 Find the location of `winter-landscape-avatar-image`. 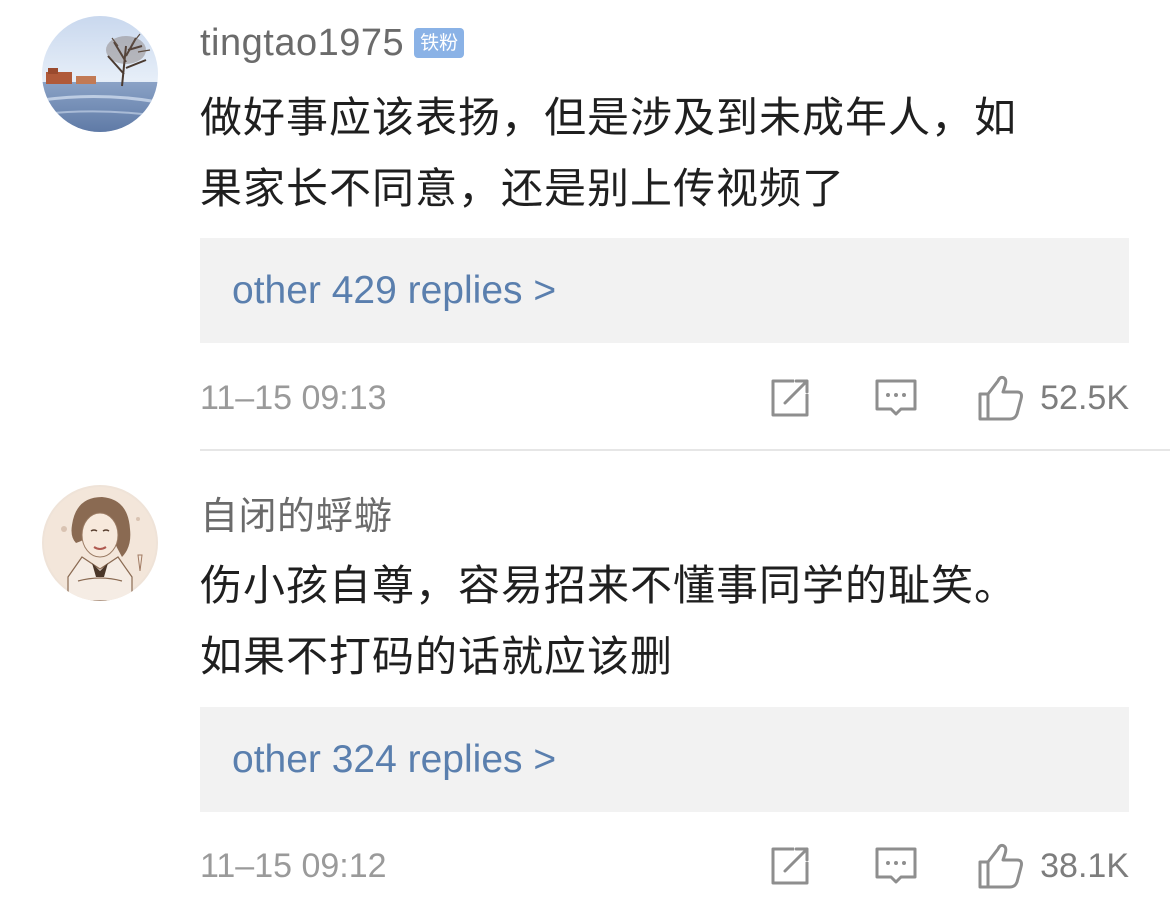

winter-landscape-avatar-image is located at coordinates (100, 74).